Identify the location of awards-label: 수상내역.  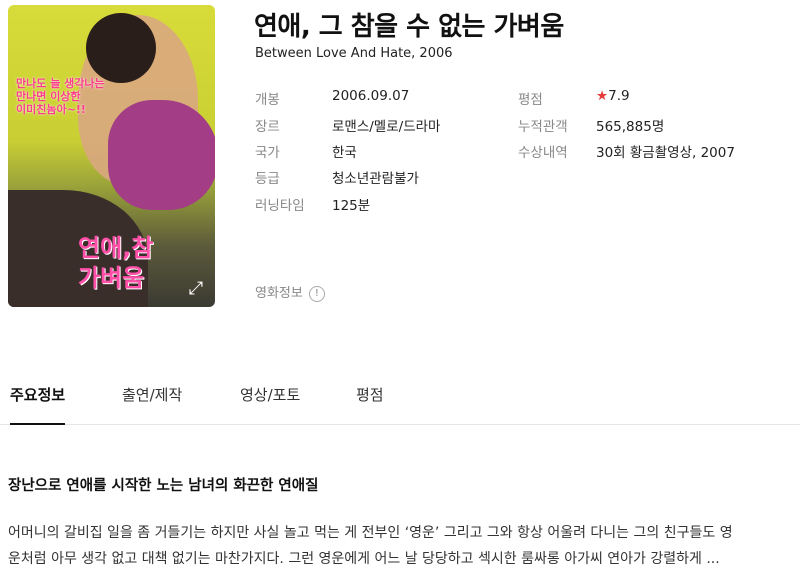
(543, 153).